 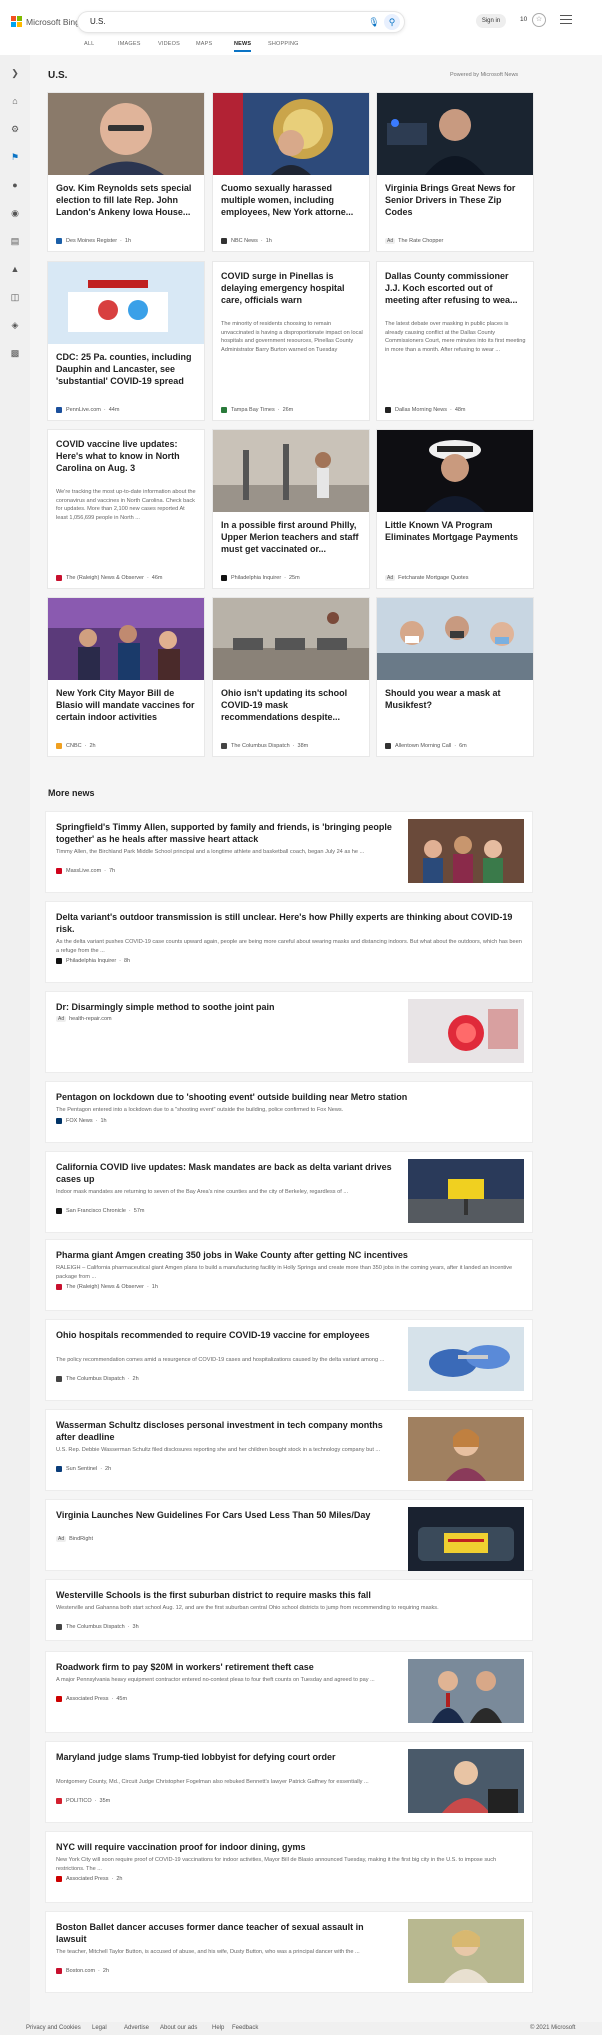 I want to click on source-name: Boston.com, so click(x=80, y=1971).